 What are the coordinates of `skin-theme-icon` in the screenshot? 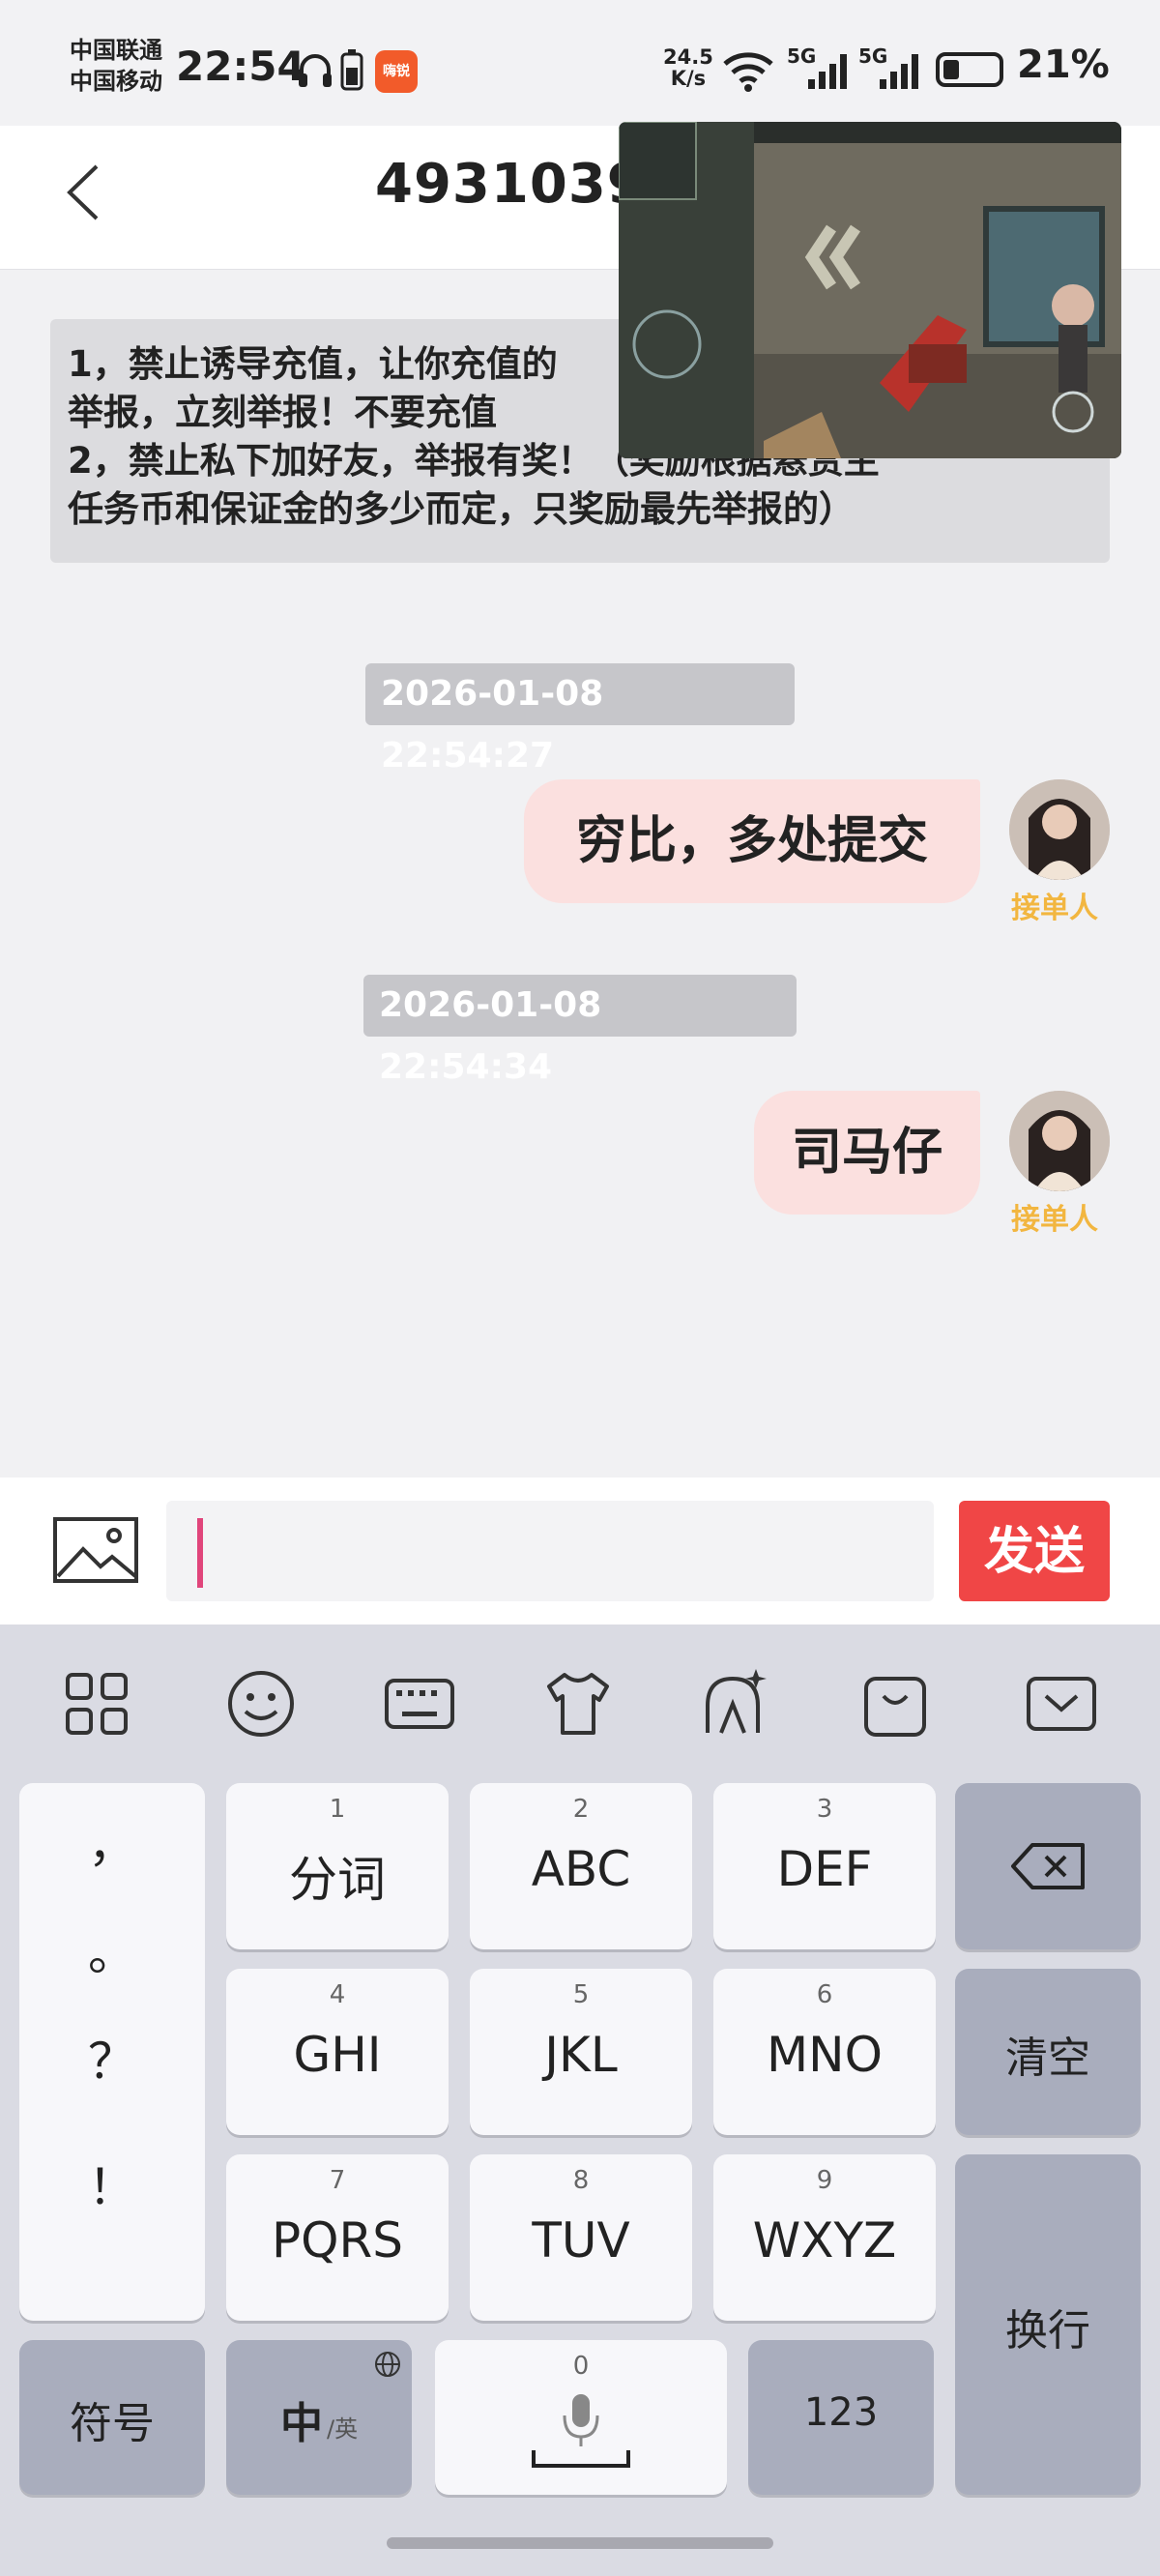 It's located at (578, 1703).